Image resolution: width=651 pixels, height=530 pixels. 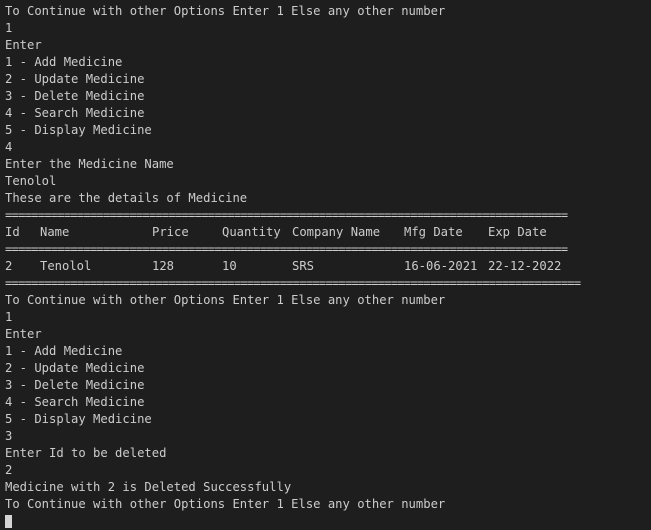 I want to click on cell-quantity: 10, so click(x=229, y=266).